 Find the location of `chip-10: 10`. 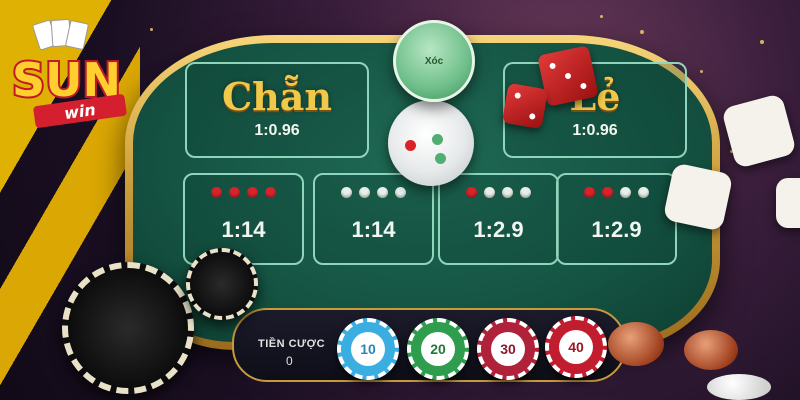

chip-10: 10 is located at coordinates (368, 349).